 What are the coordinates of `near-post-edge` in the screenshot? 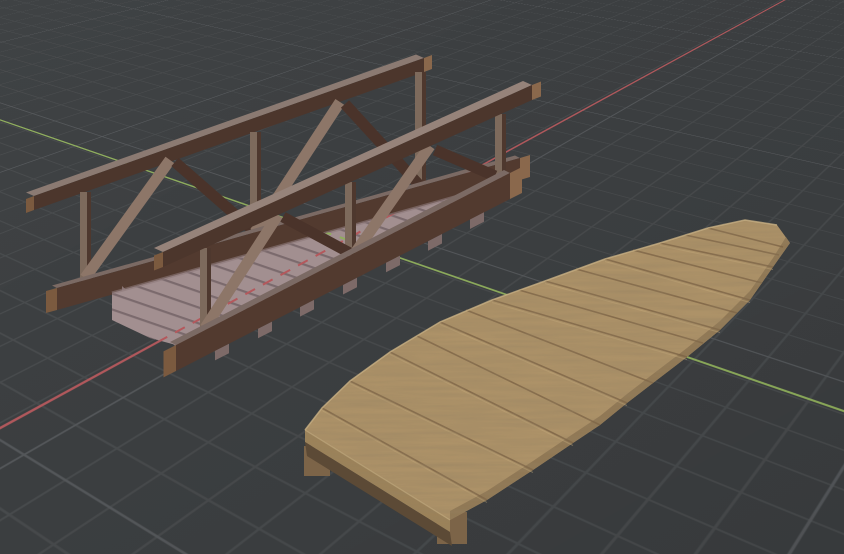 It's located at (504, 146).